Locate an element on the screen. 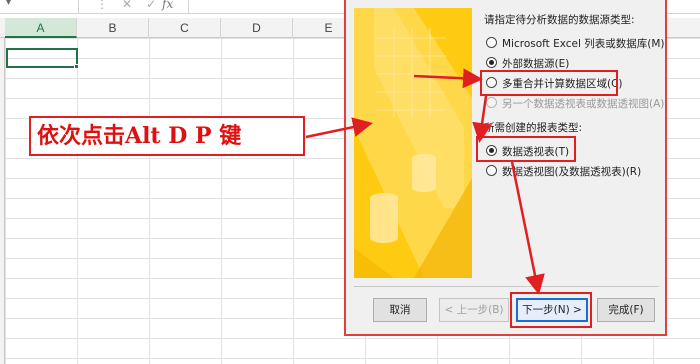  radio-external-source is located at coordinates (491, 62).